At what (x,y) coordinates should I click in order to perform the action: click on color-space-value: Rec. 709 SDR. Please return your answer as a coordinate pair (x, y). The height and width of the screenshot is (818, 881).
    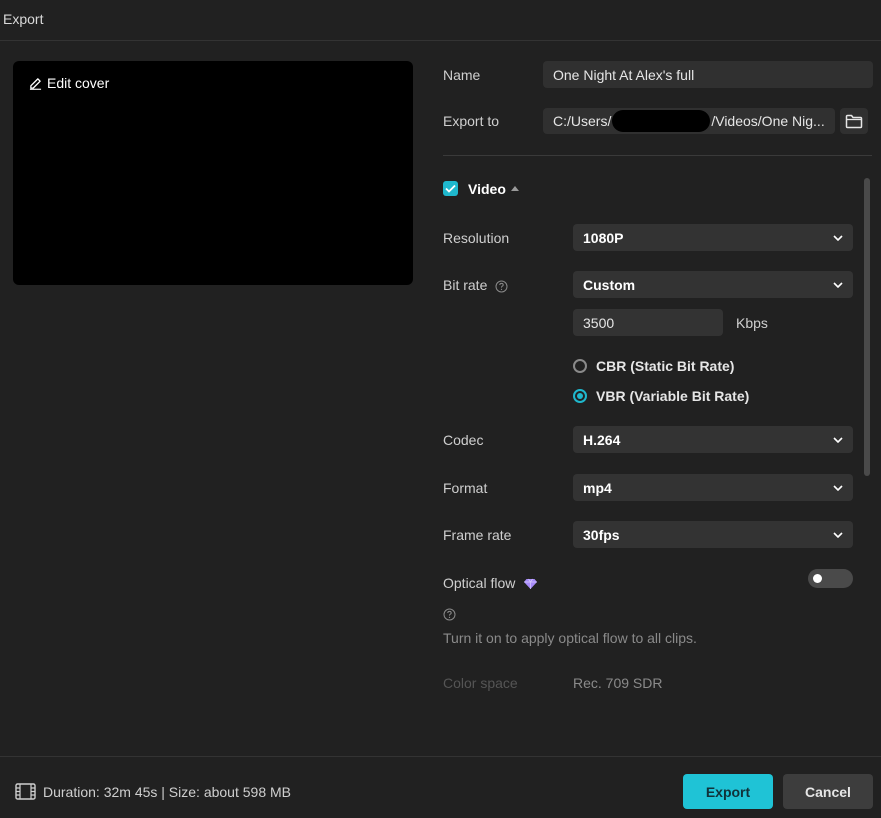
    Looking at the image, I should click on (618, 683).